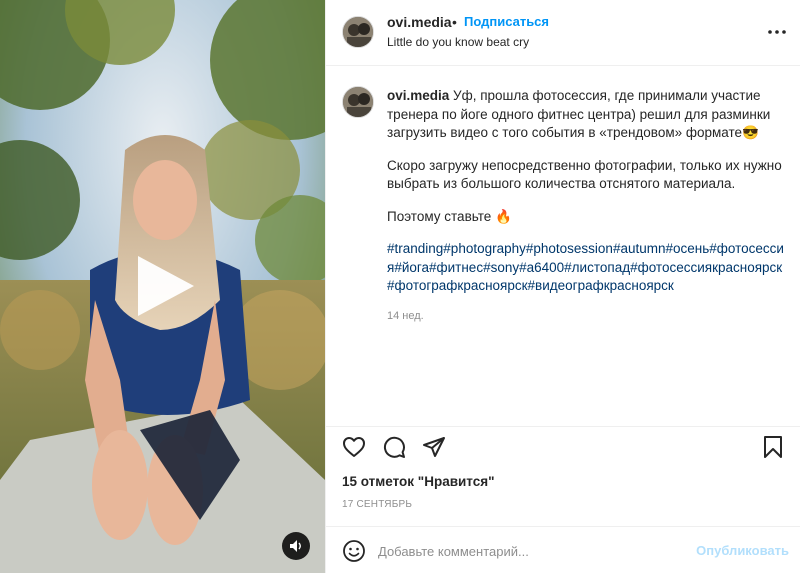 This screenshot has width=800, height=573. What do you see at coordinates (419, 22) in the screenshot?
I see `username-link: ovi.media` at bounding box center [419, 22].